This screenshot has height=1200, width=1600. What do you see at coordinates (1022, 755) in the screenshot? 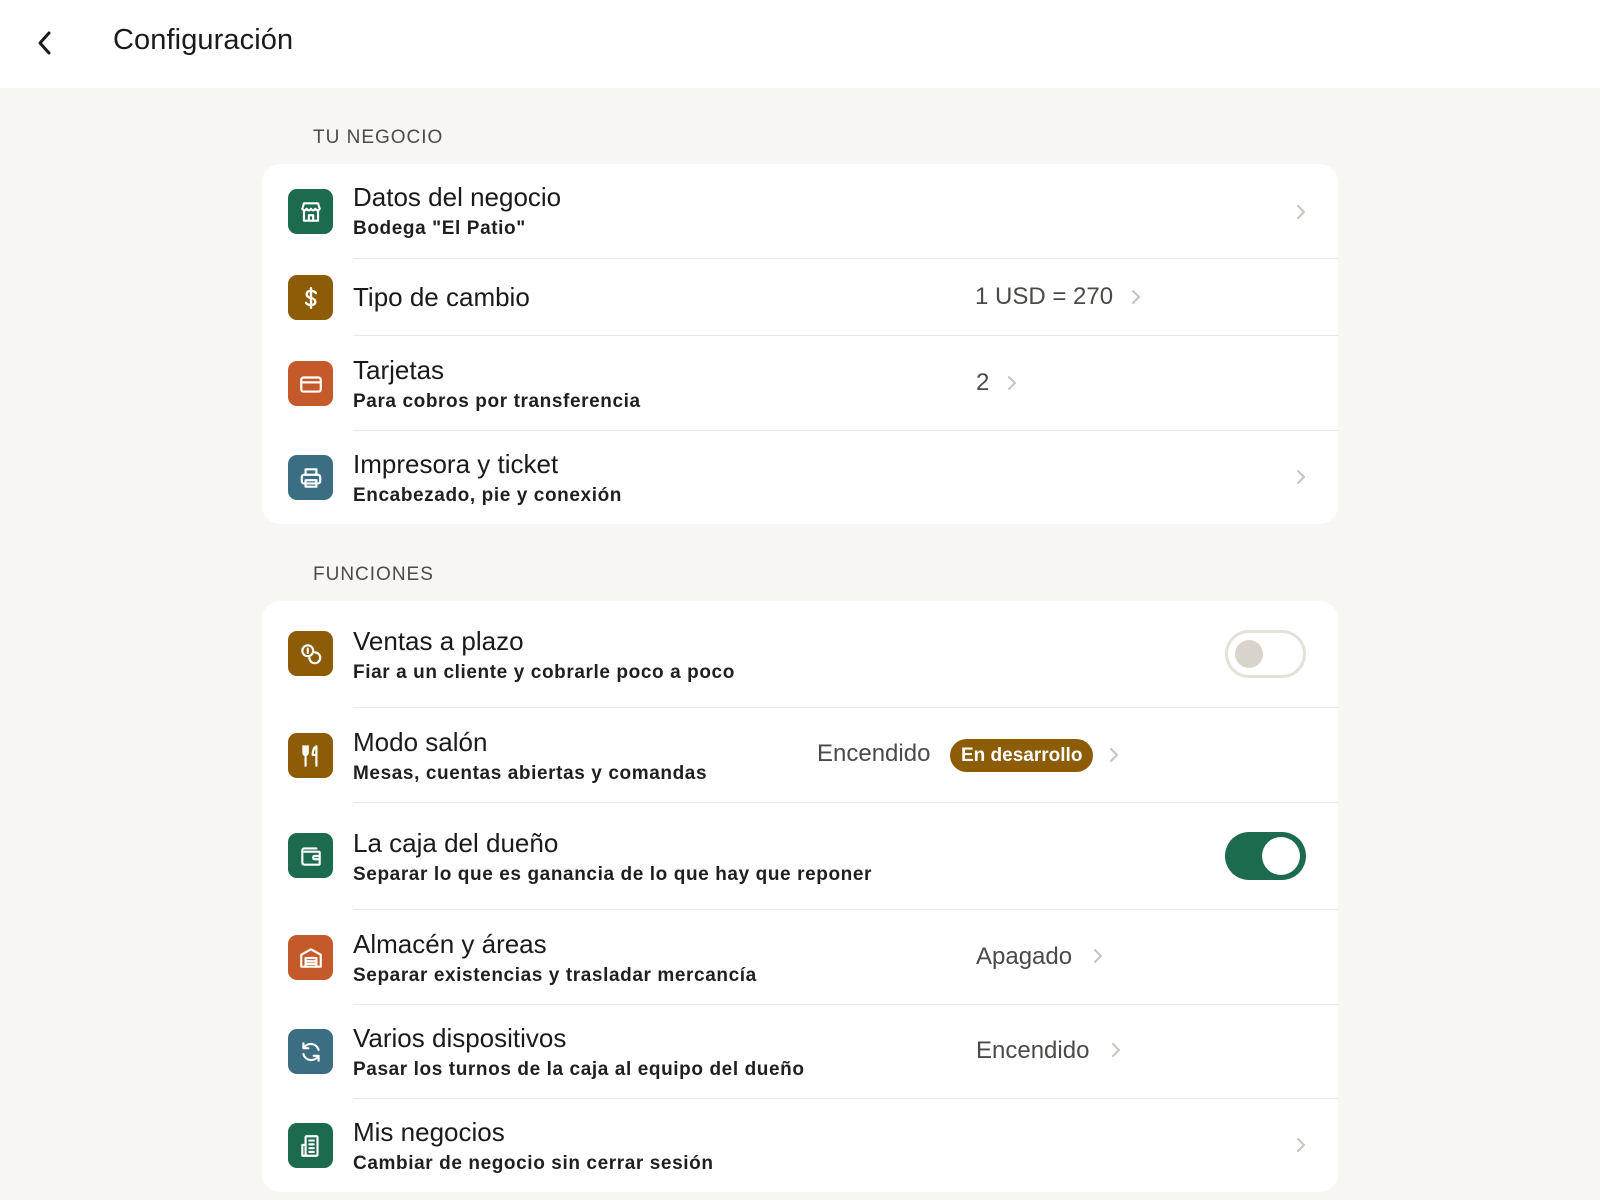
I see `status-badge: En desarrollo` at bounding box center [1022, 755].